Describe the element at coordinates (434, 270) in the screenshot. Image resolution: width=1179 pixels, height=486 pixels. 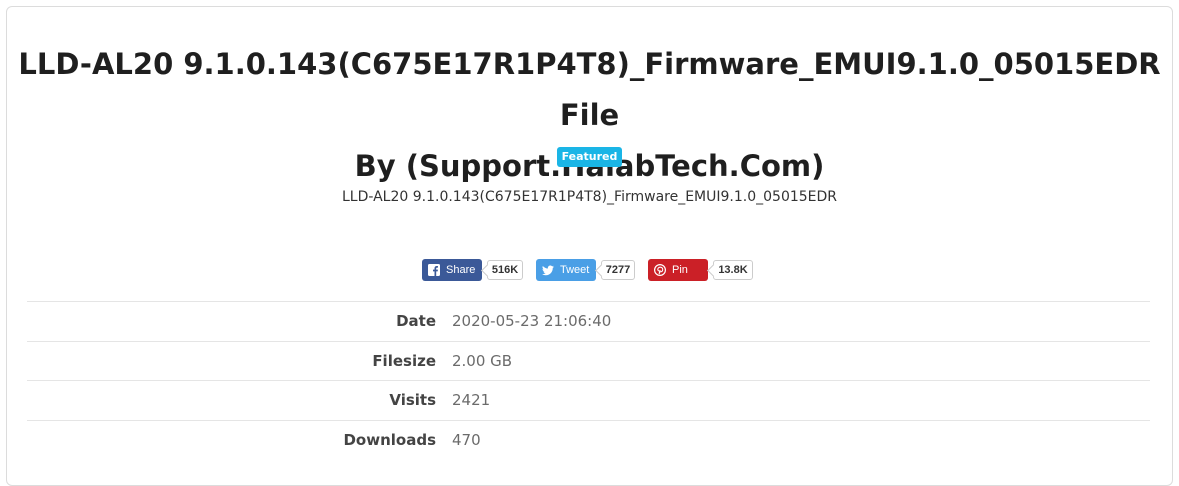
I see `facebook-icon` at that location.